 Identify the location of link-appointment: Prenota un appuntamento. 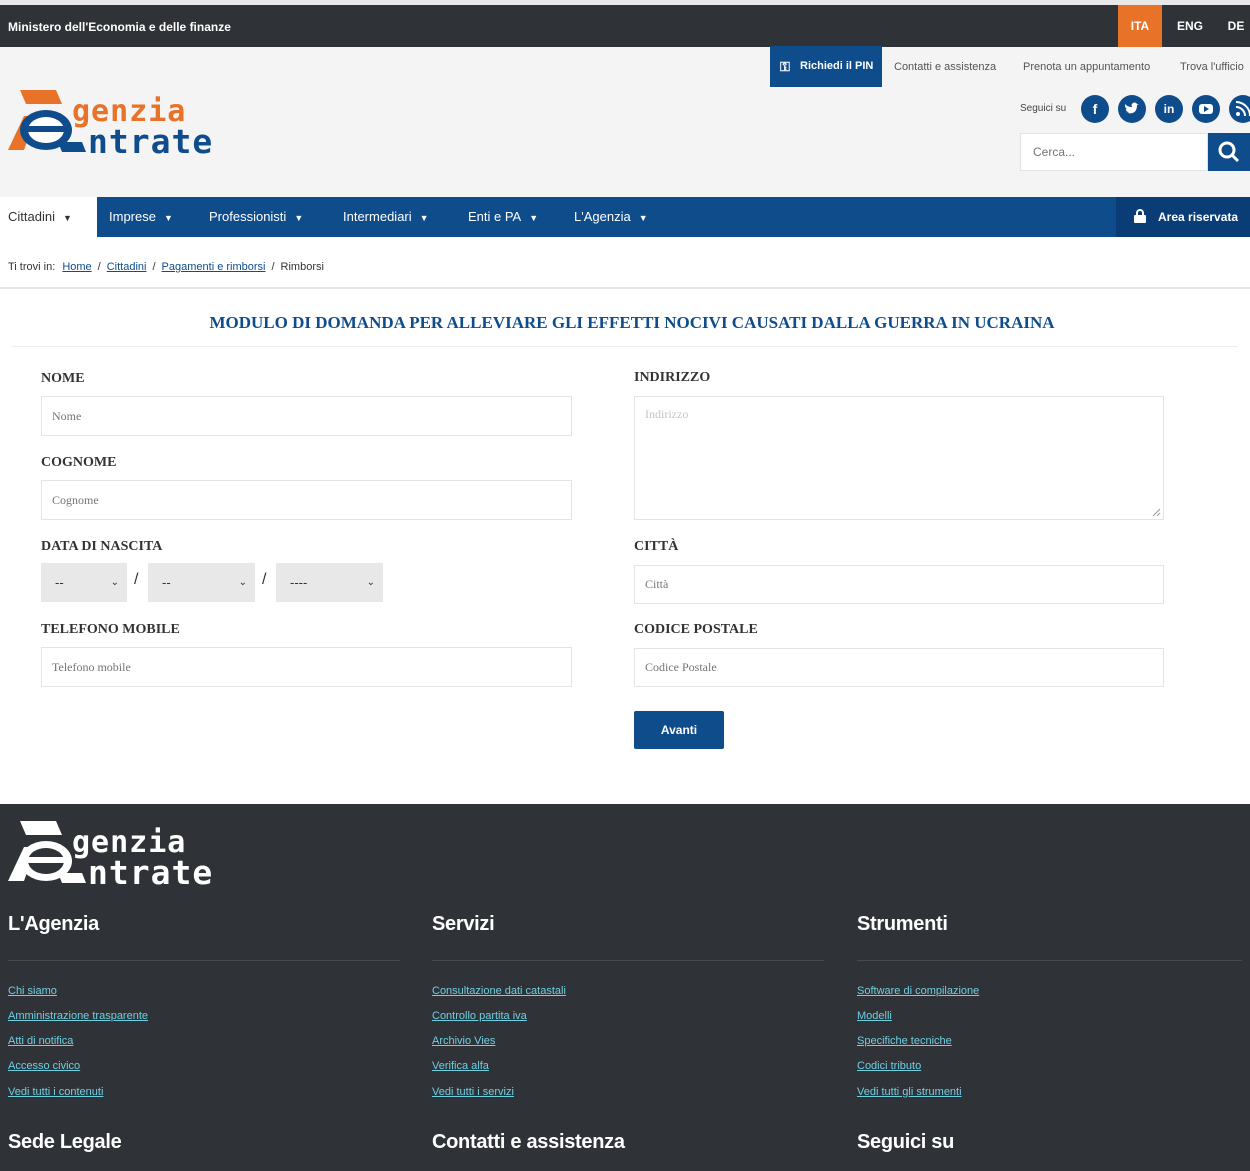
(1086, 67).